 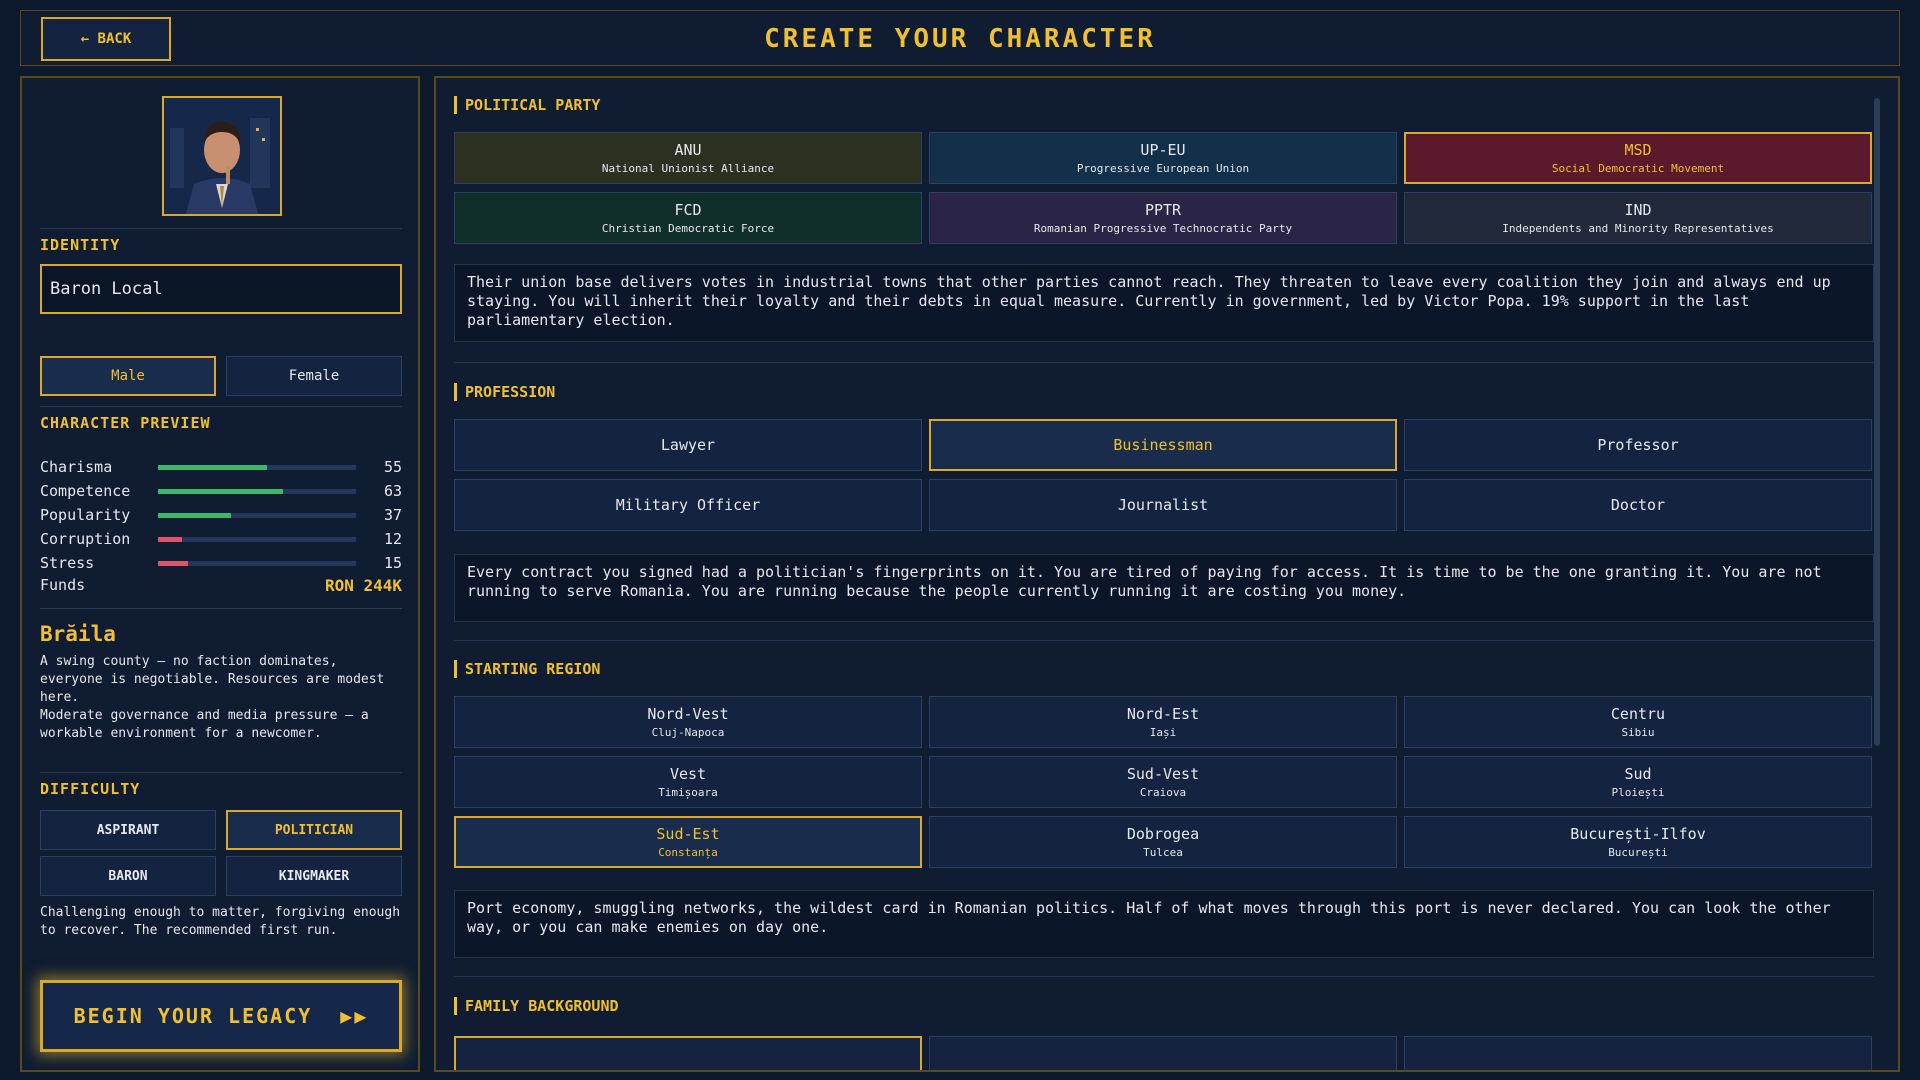 I want to click on header-bar: ← BACK CREATE YOUR CHARACTER, so click(x=960, y=38).